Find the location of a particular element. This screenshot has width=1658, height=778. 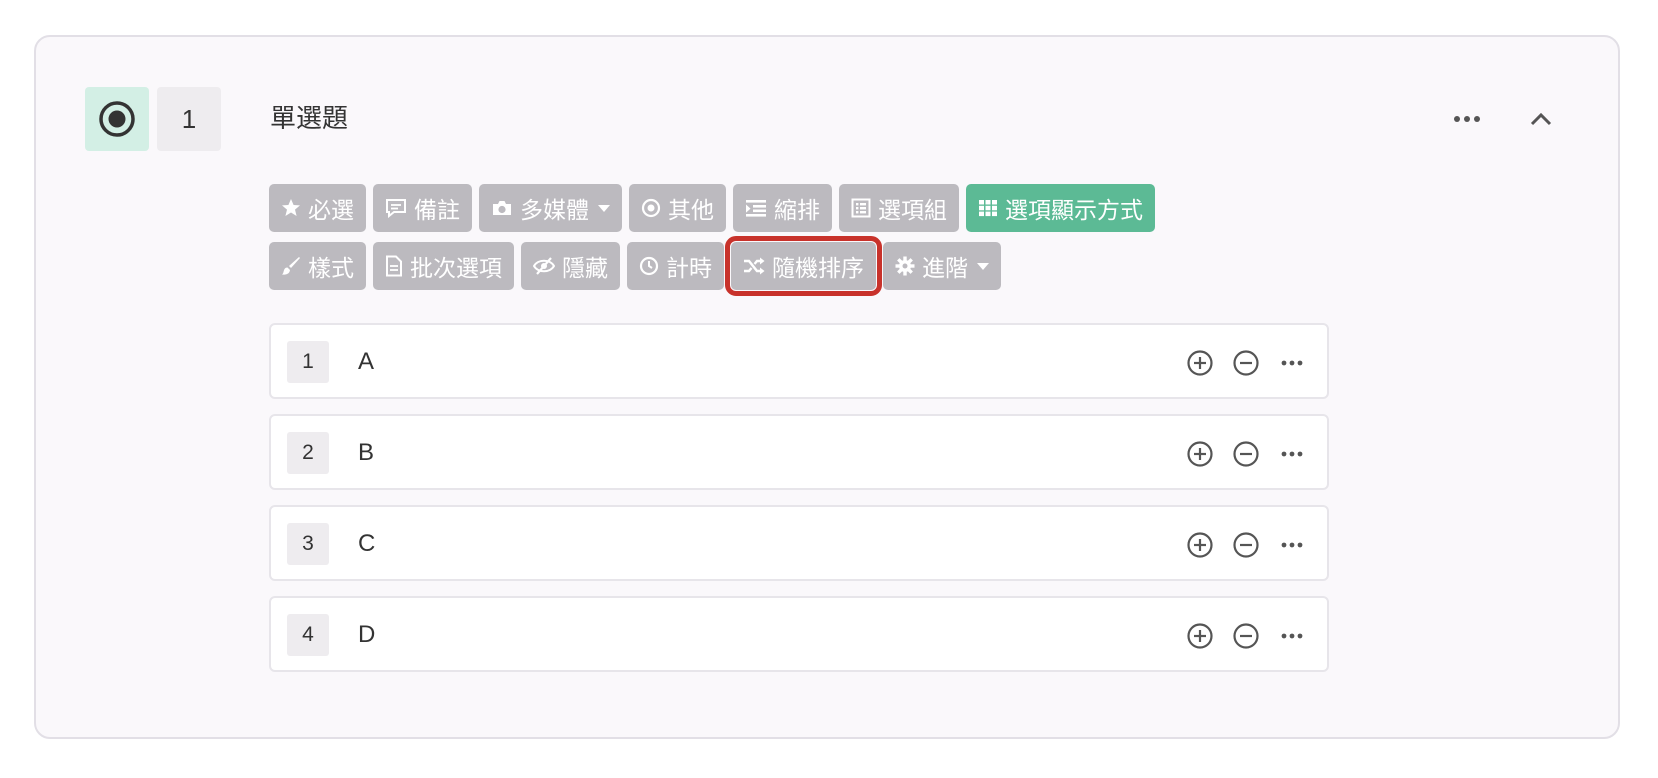

timer-button: 計時 is located at coordinates (675, 266).